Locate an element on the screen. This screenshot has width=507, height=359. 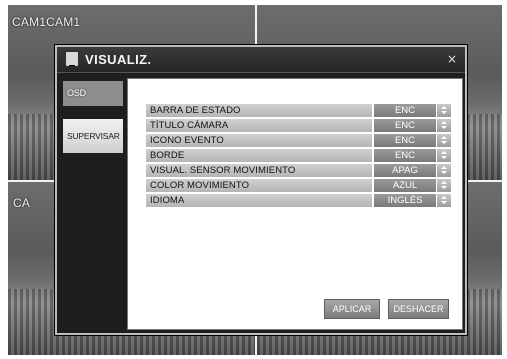
camera-title-bottom-left: CA is located at coordinates (22, 203).